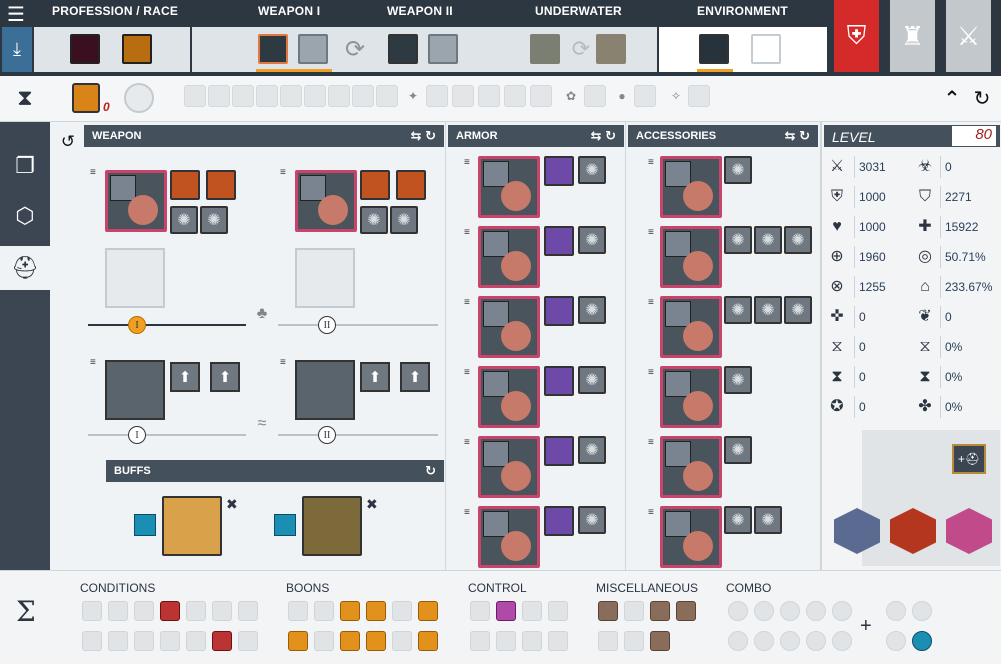 The width and height of the screenshot is (1001, 664). What do you see at coordinates (192, 526) in the screenshot?
I see `food-item` at bounding box center [192, 526].